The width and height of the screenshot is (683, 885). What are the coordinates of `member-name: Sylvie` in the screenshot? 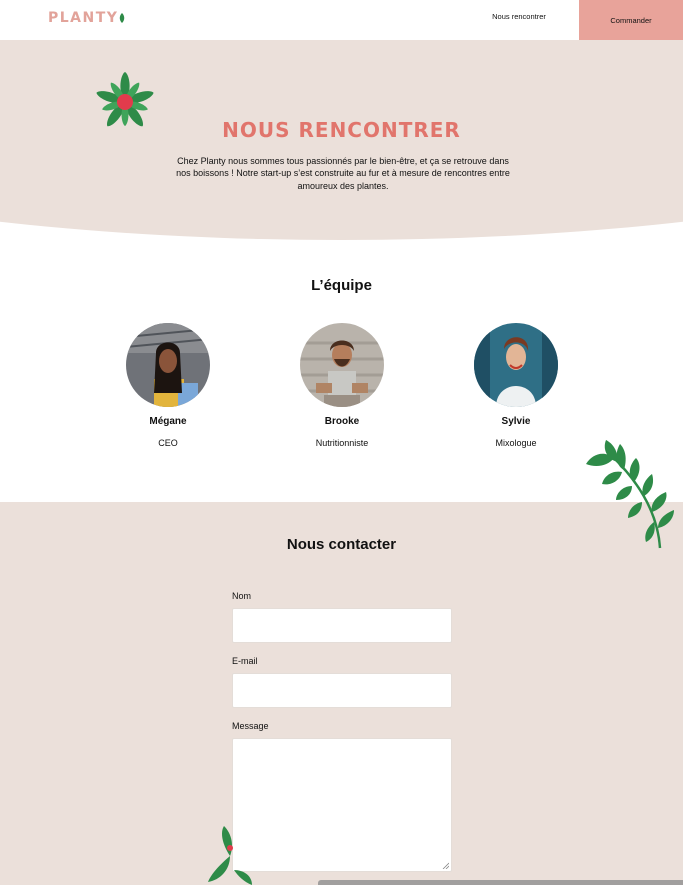 It's located at (516, 421).